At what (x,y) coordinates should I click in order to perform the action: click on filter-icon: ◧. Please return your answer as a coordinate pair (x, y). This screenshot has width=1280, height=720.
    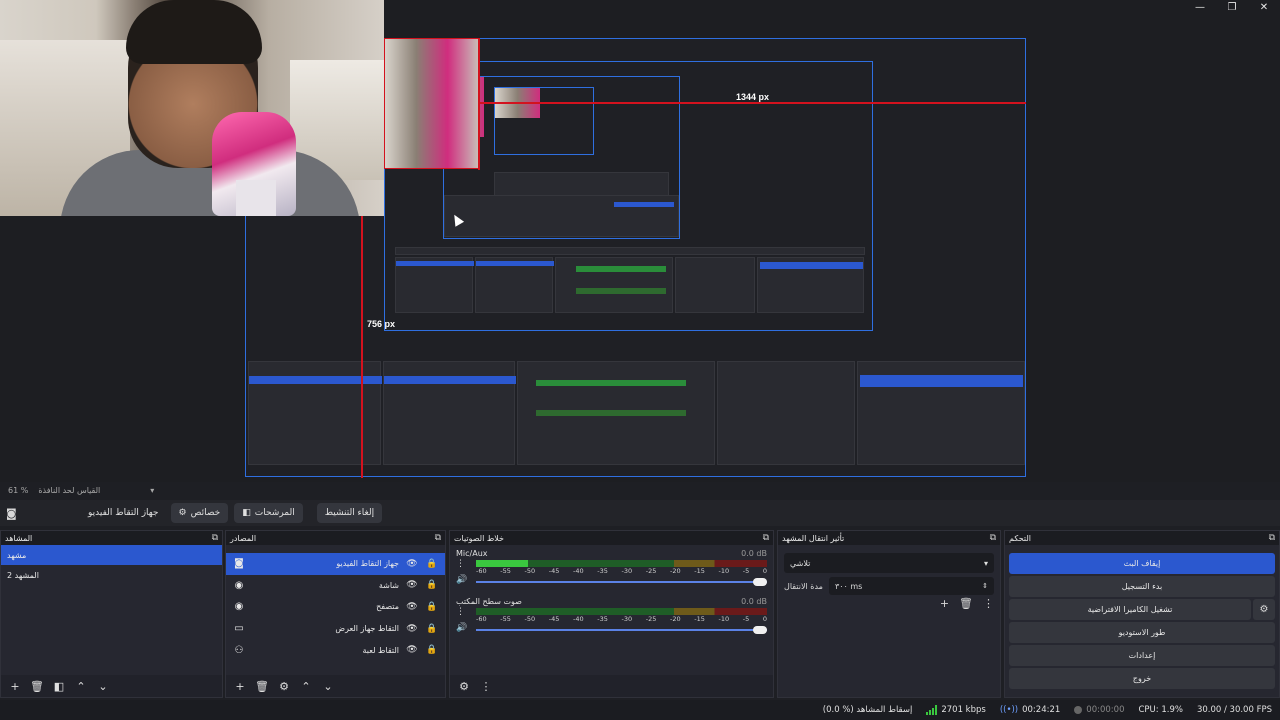
    Looking at the image, I should click on (59, 686).